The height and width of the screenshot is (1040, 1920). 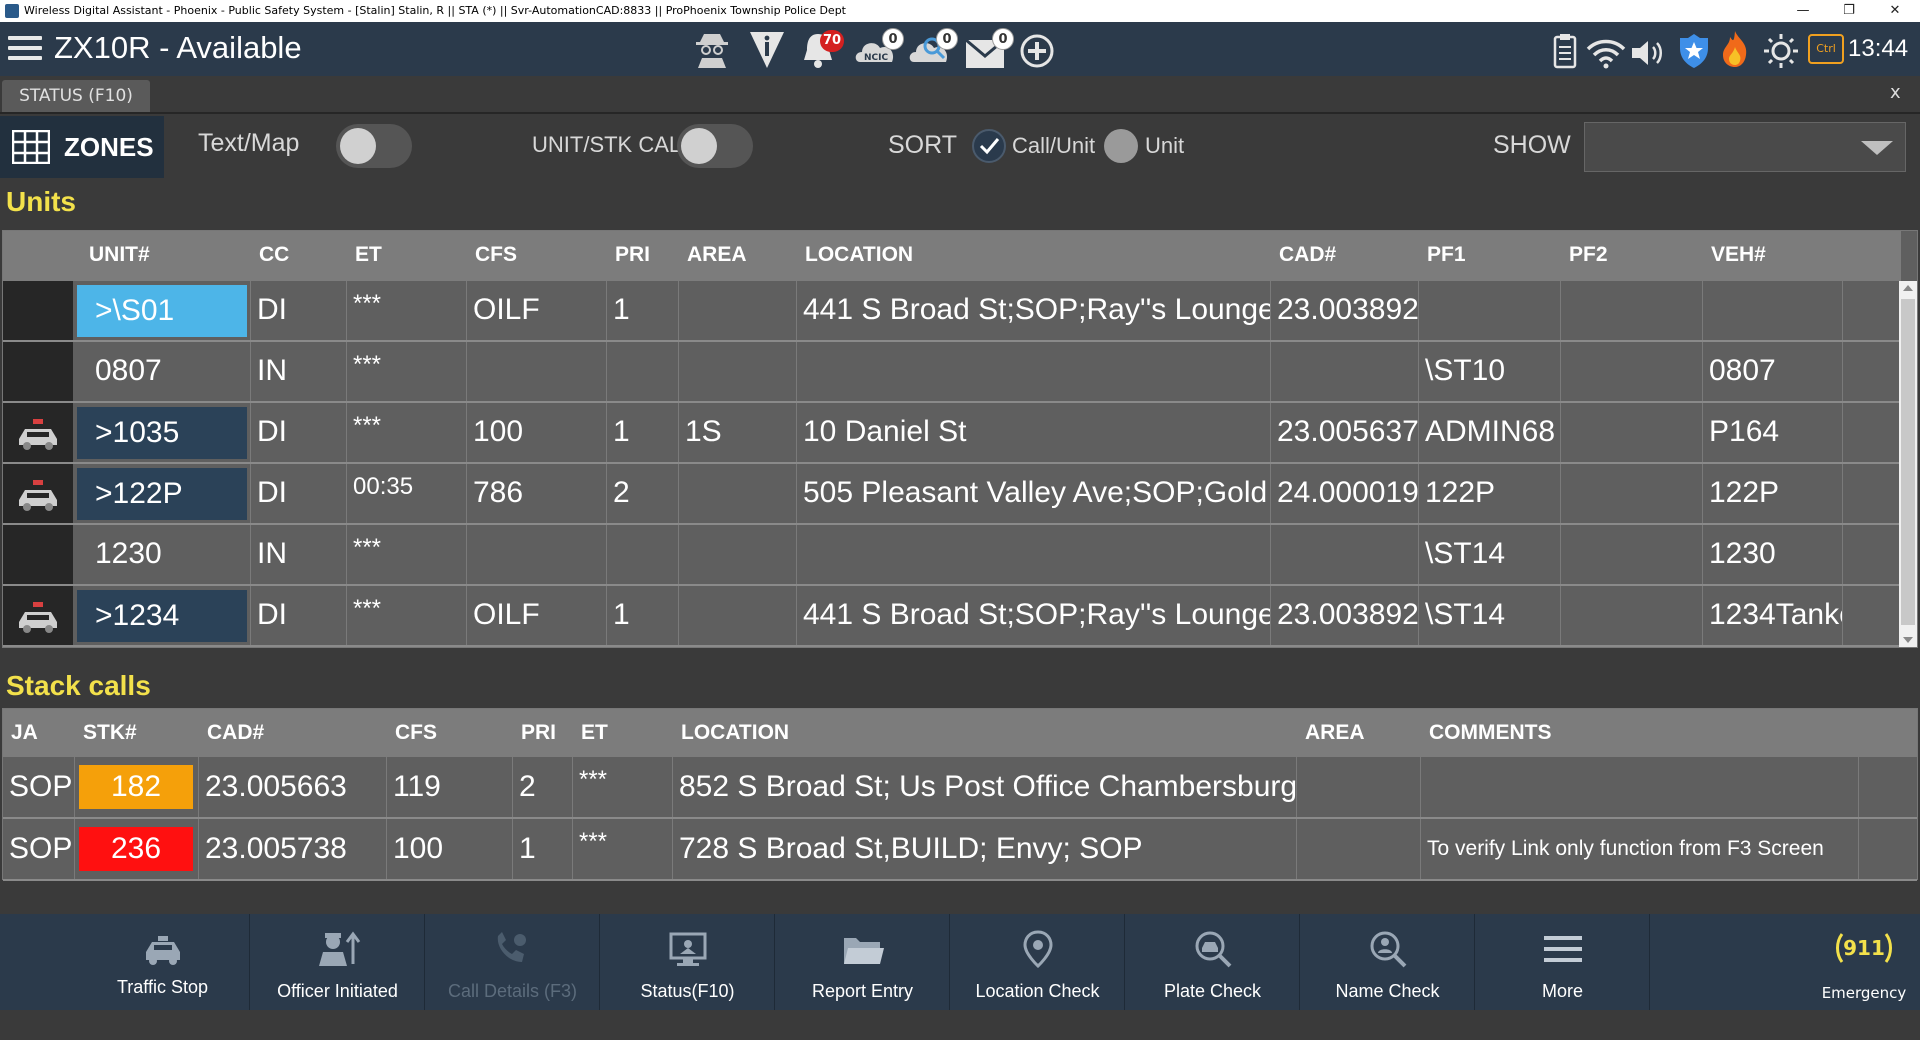 I want to click on stack-col-cad: CAD#, so click(x=293, y=733).